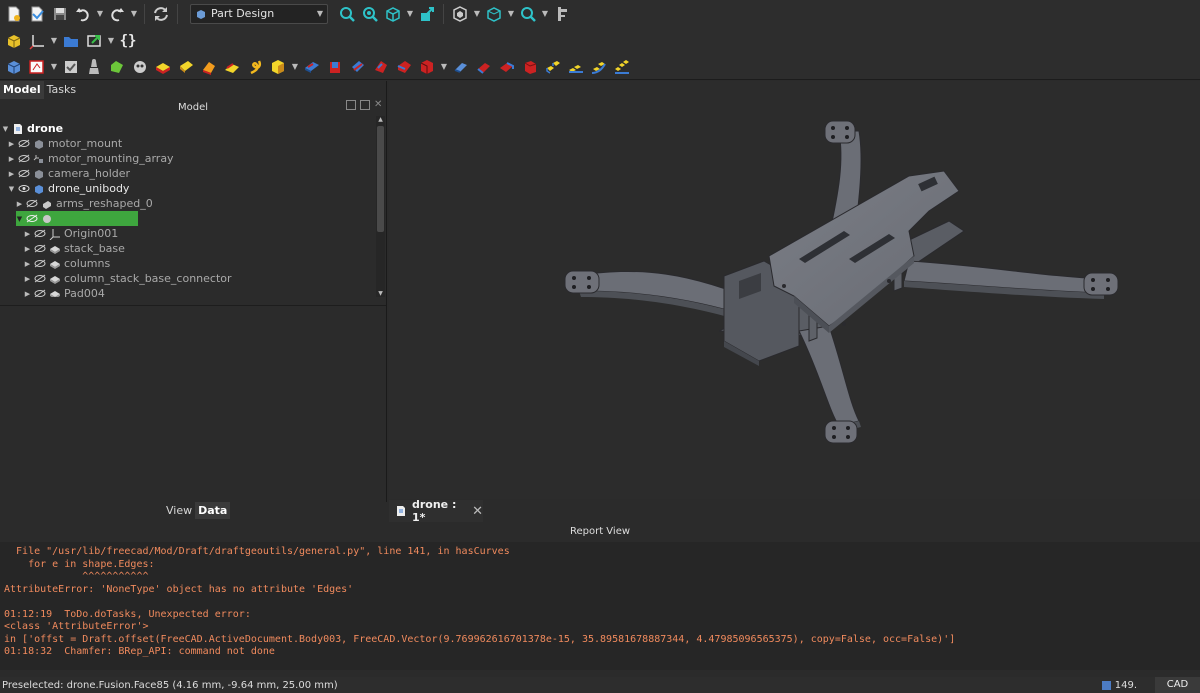 The image size is (1200, 693). Describe the element at coordinates (37, 41) in the screenshot. I see `axis-cross-icon` at that location.